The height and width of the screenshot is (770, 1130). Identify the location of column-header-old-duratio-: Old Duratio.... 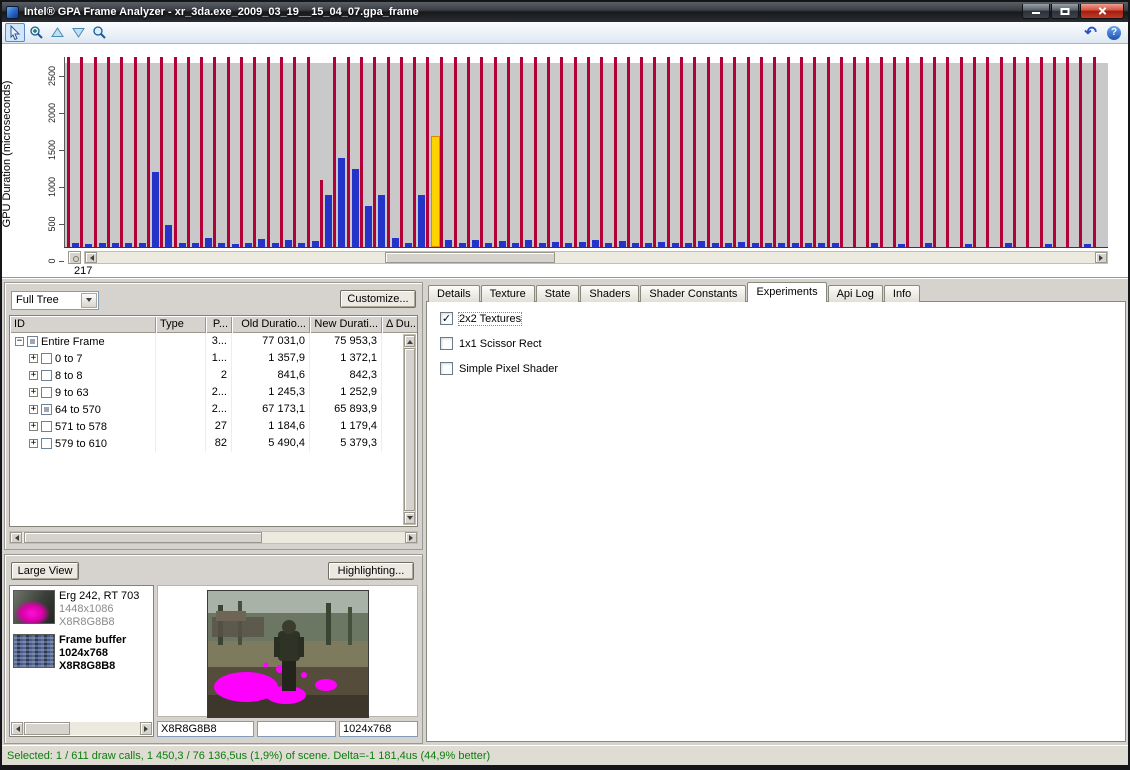
(271, 324).